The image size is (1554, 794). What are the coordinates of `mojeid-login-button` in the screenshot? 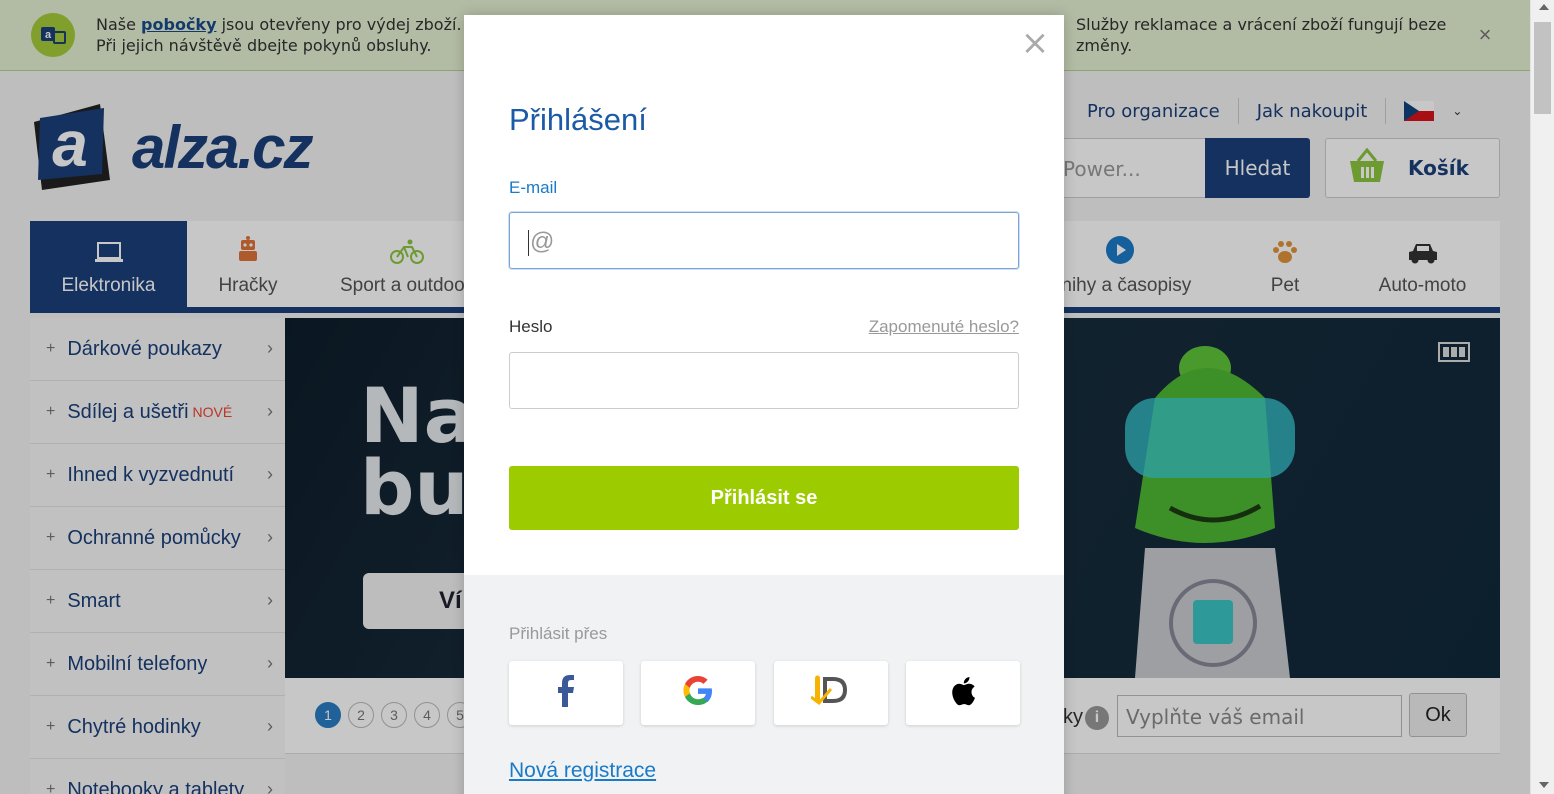 It's located at (831, 693).